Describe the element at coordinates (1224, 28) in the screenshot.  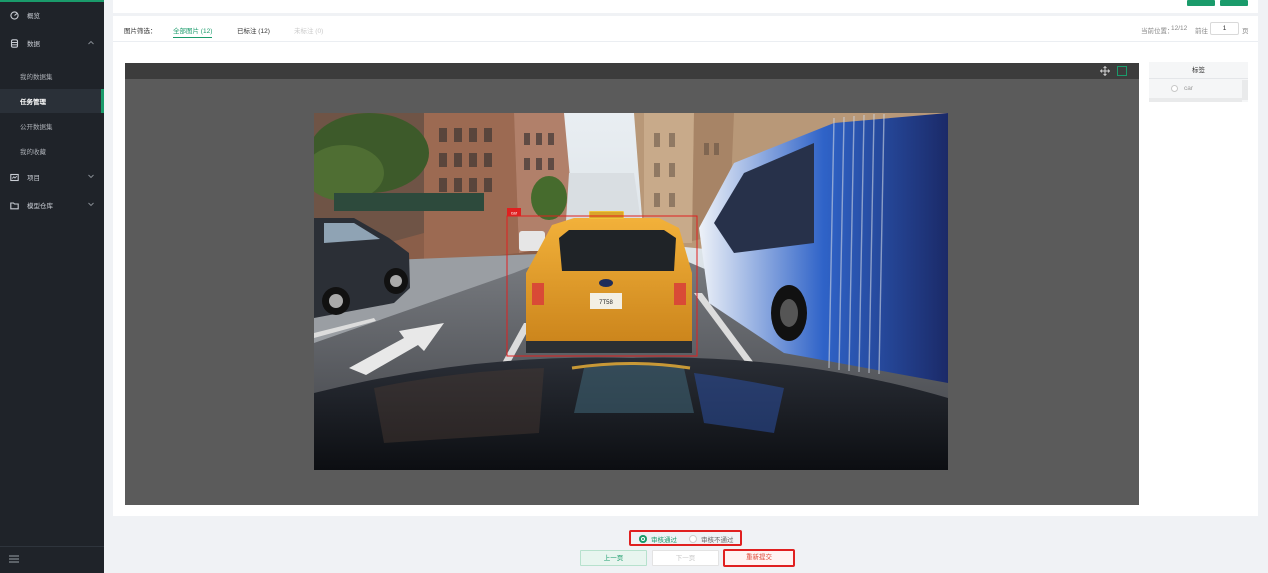
I see `page-number-input` at that location.